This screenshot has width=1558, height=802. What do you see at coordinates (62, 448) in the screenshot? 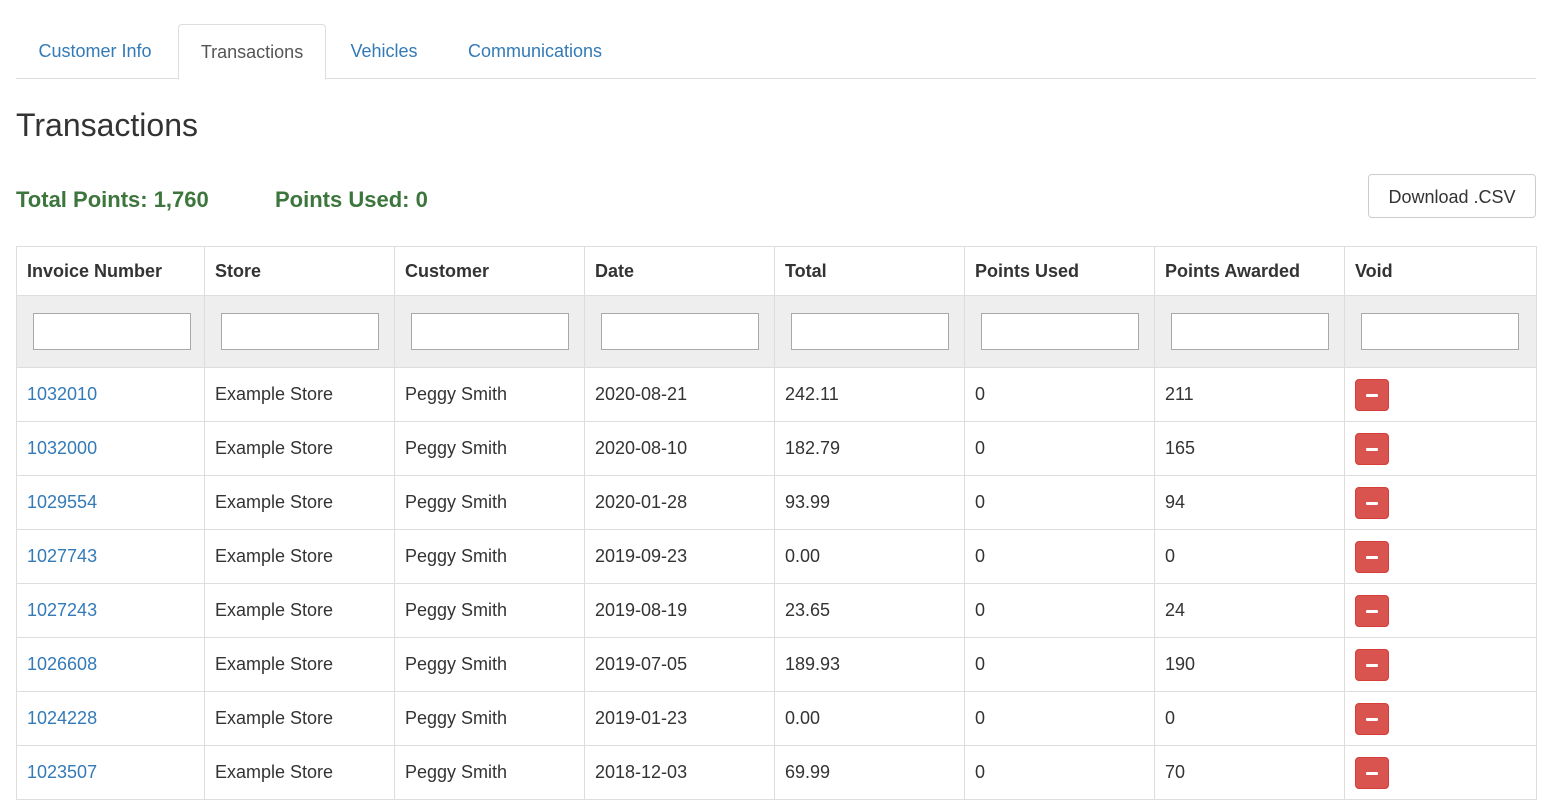
I see `invoice-link: 1032000` at bounding box center [62, 448].